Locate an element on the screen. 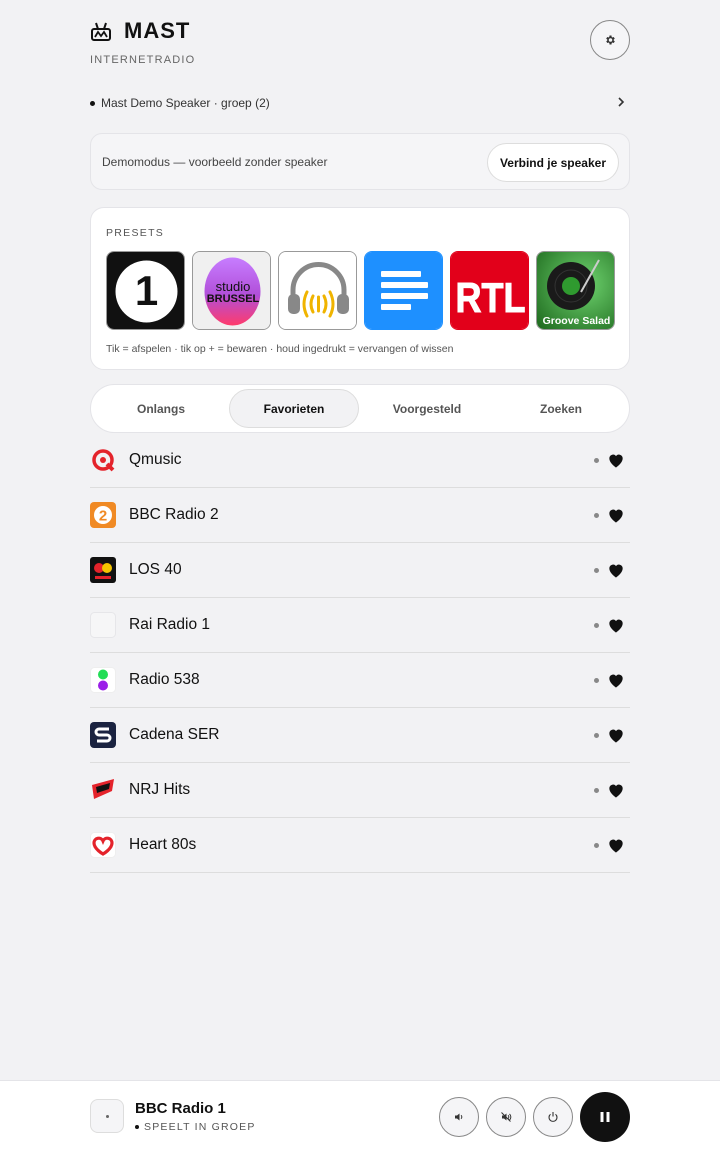  preset-tile-headphones is located at coordinates (317, 290).